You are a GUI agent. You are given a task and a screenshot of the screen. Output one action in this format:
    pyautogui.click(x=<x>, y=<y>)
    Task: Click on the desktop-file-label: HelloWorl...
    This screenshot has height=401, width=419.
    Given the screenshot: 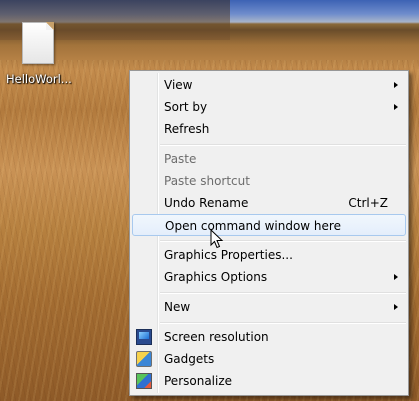 What is the action you would take?
    pyautogui.click(x=39, y=79)
    